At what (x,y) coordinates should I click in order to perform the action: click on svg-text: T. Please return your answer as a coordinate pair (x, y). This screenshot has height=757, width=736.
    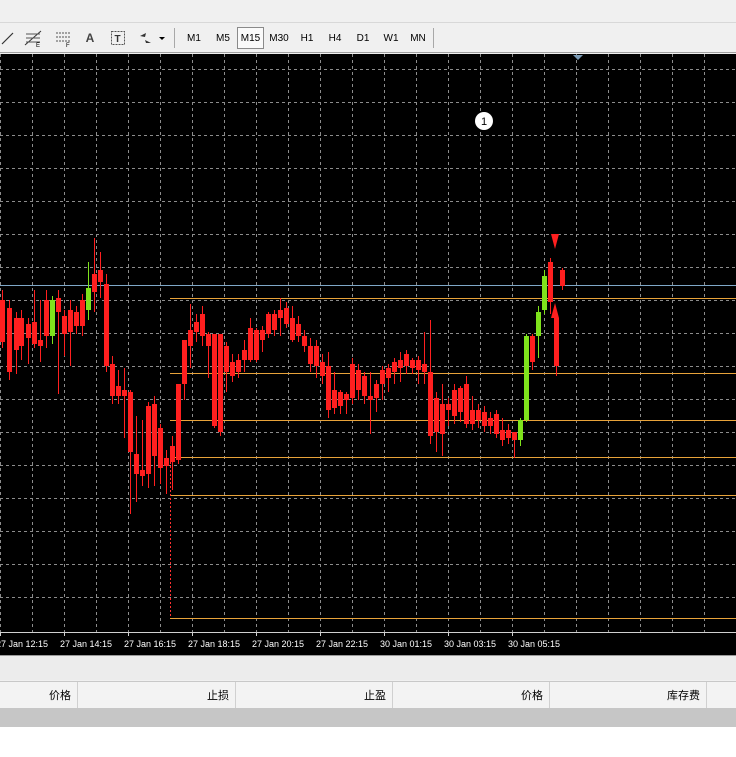
    Looking at the image, I should click on (118, 39).